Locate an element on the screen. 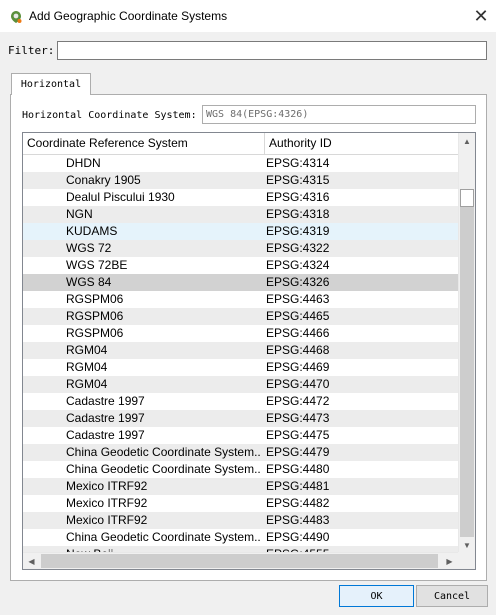  authority-id-cell: EPSG:4480 is located at coordinates (298, 469).